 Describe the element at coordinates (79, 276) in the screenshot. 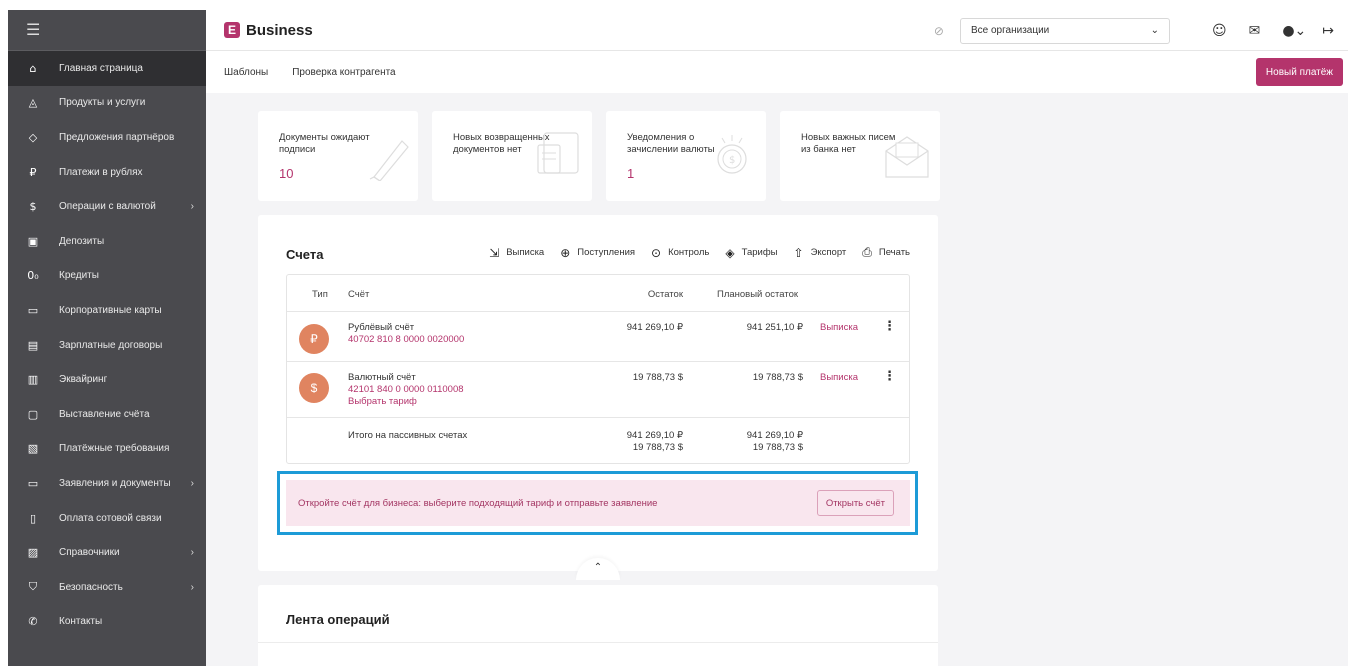

I see `sidebar-item-label: Кредиты` at that location.